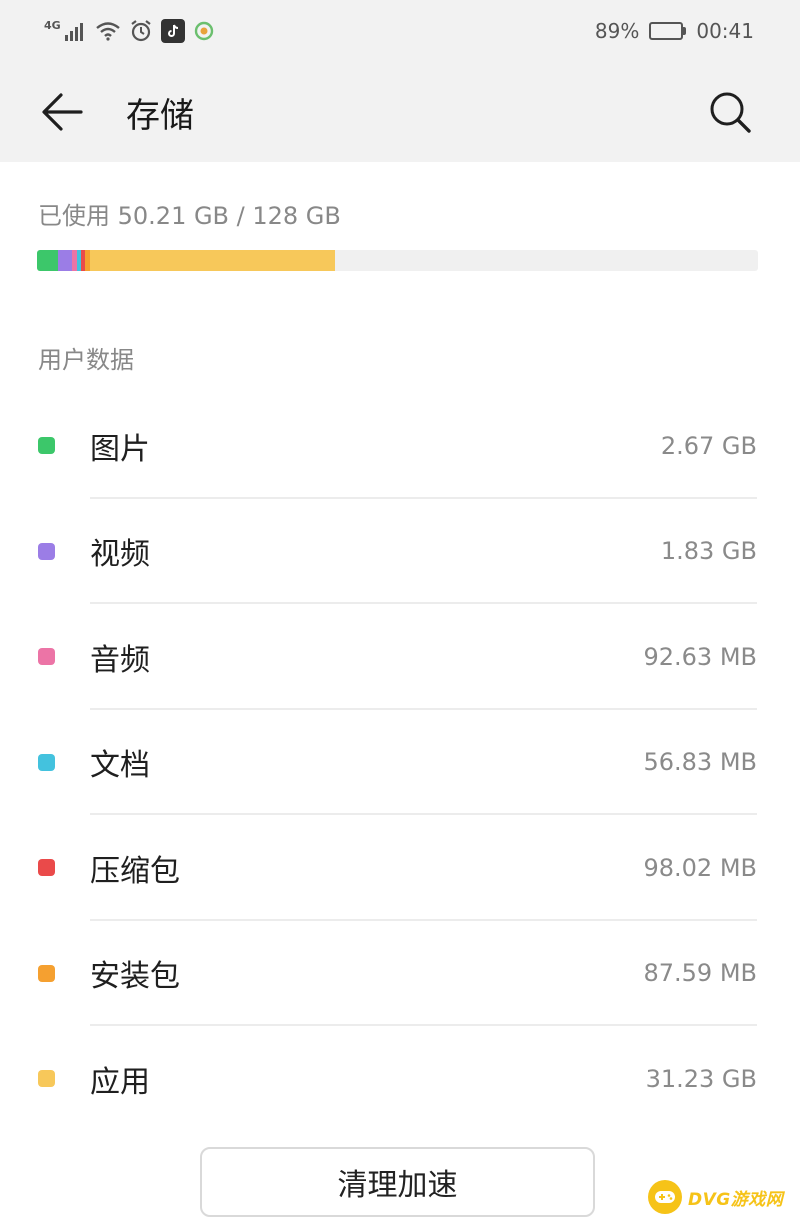 The image size is (800, 1227). I want to click on category-label: 音频, so click(120, 660).